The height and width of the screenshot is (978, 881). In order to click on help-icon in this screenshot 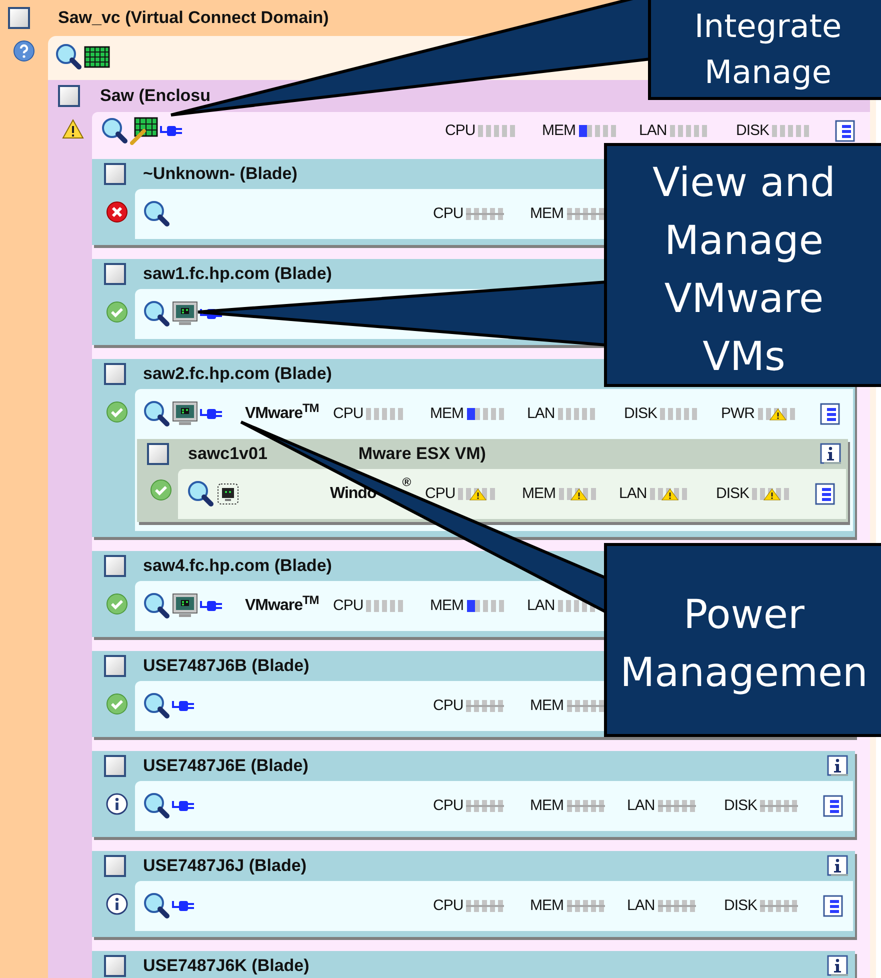, I will do `click(24, 51)`.